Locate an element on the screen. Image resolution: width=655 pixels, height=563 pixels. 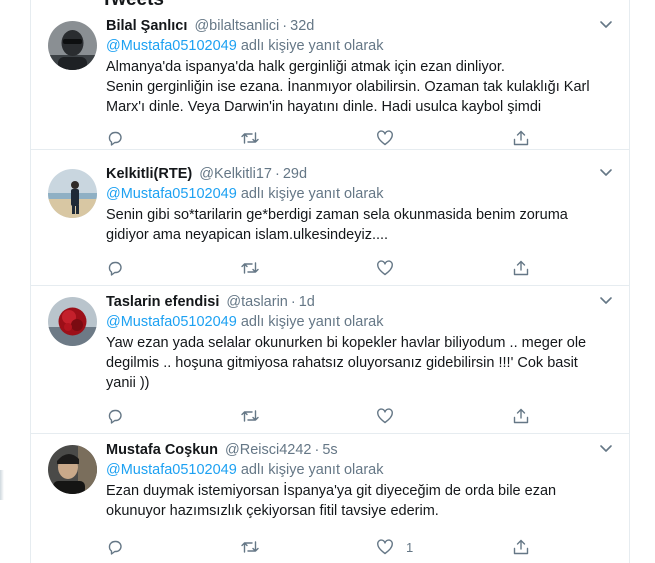
tweet-header: Bilal Şanlıcı @bilaltsanlici · 32d is located at coordinates (360, 26).